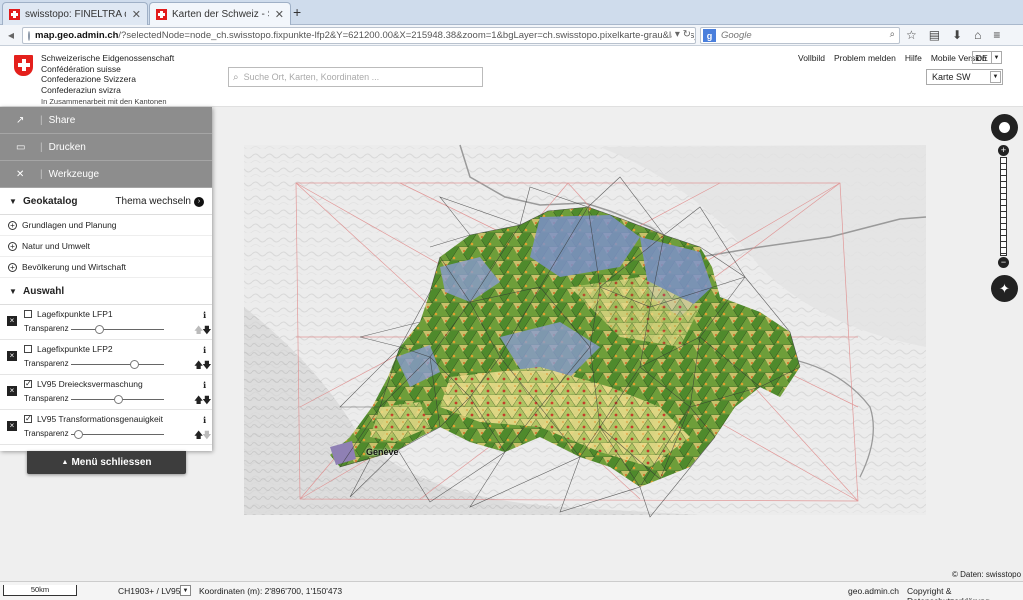 This screenshot has width=1023, height=600. I want to click on back-arrow-icon: ◂, so click(11, 35).